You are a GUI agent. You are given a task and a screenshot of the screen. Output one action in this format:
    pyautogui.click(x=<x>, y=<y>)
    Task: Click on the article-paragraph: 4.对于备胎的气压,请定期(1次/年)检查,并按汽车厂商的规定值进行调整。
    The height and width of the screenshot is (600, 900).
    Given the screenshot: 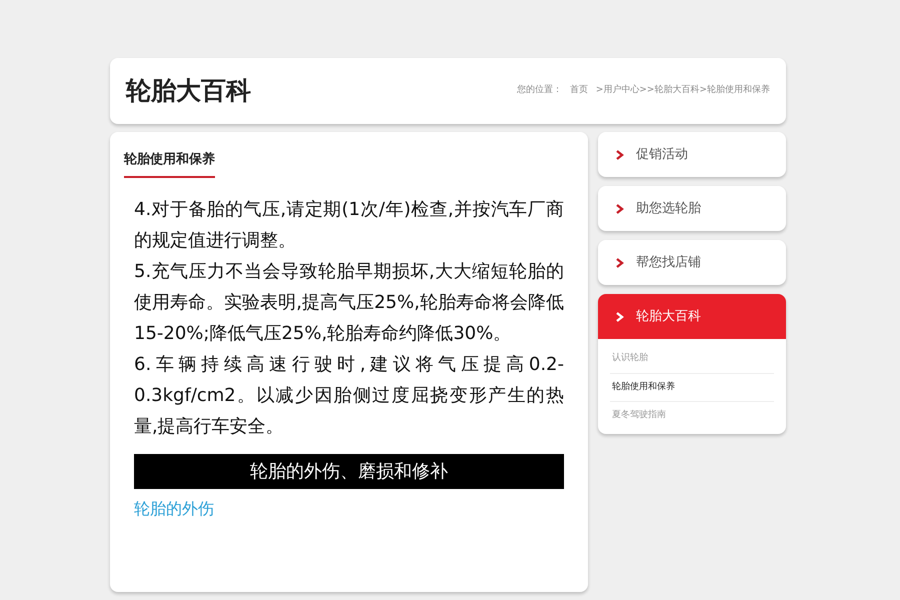 What is the action you would take?
    pyautogui.click(x=348, y=225)
    